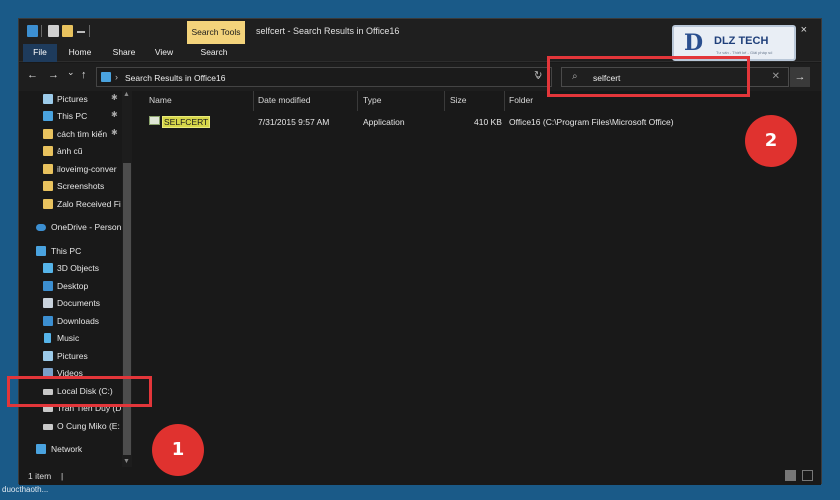 The width and height of the screenshot is (840, 500). What do you see at coordinates (126, 94) in the screenshot?
I see `scroll-up-icon: ▲` at bounding box center [126, 94].